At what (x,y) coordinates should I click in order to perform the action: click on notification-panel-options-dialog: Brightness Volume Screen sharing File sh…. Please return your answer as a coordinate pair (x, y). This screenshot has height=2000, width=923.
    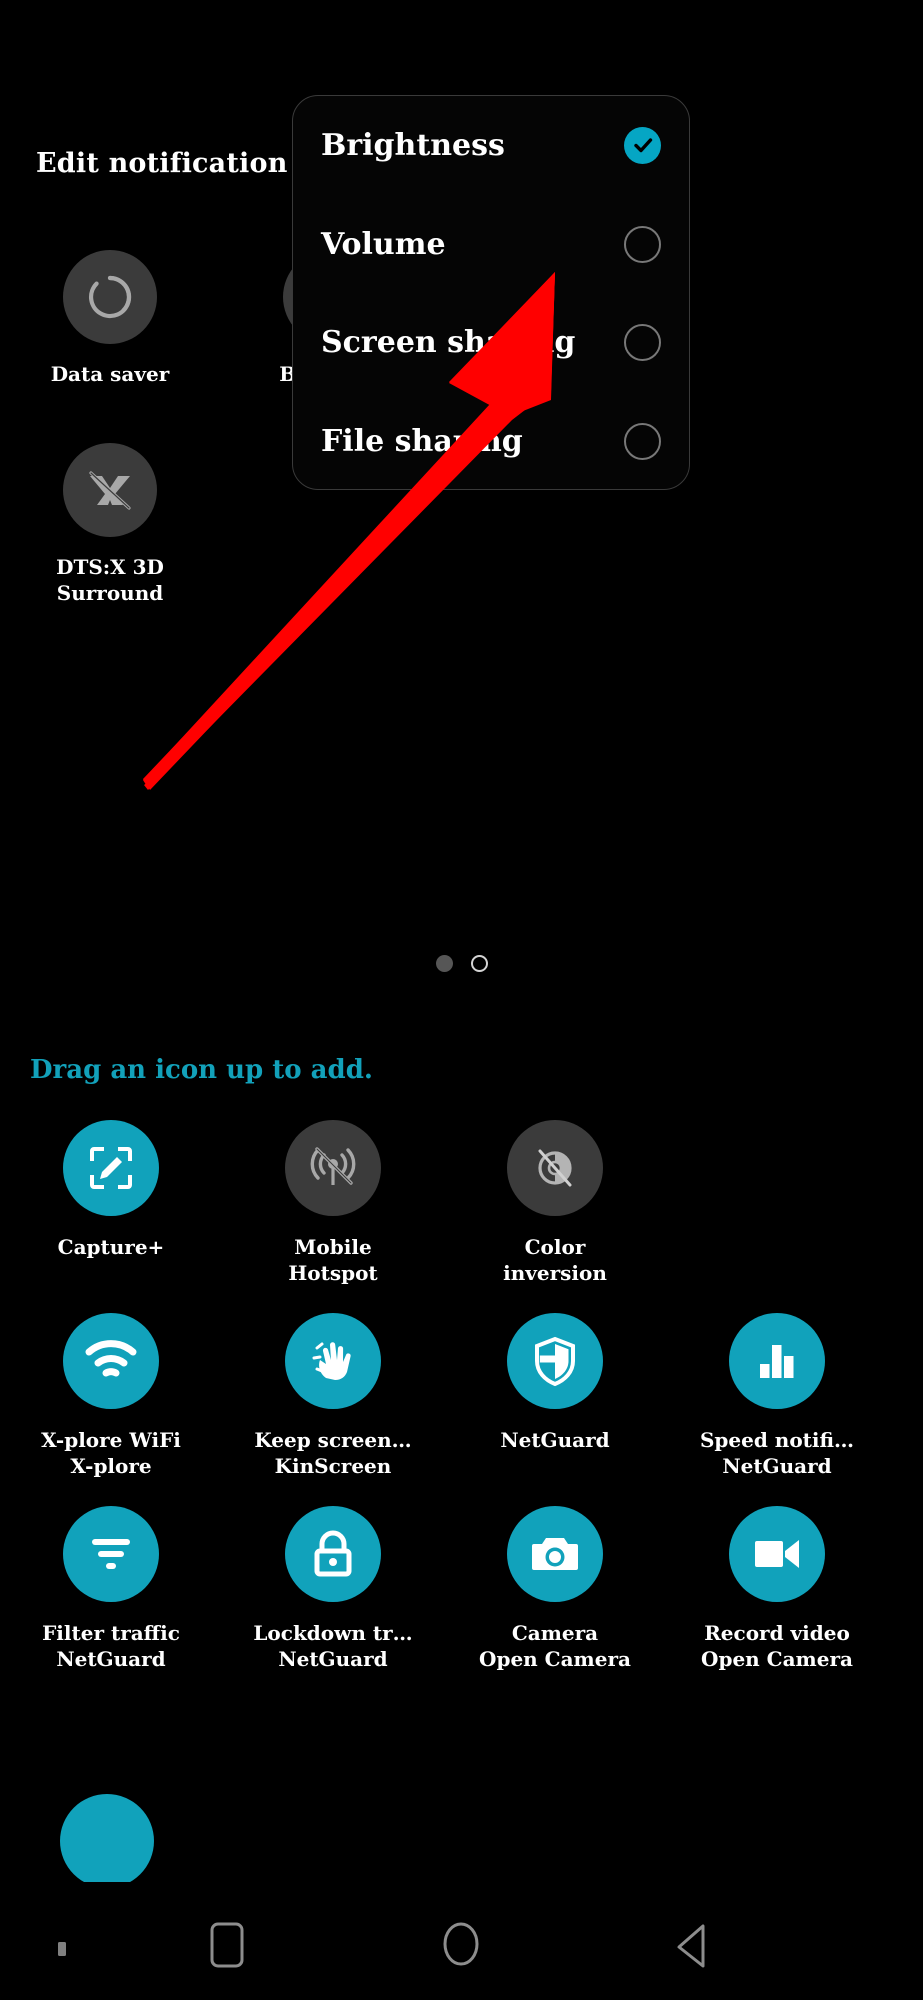
    Looking at the image, I should click on (491, 292).